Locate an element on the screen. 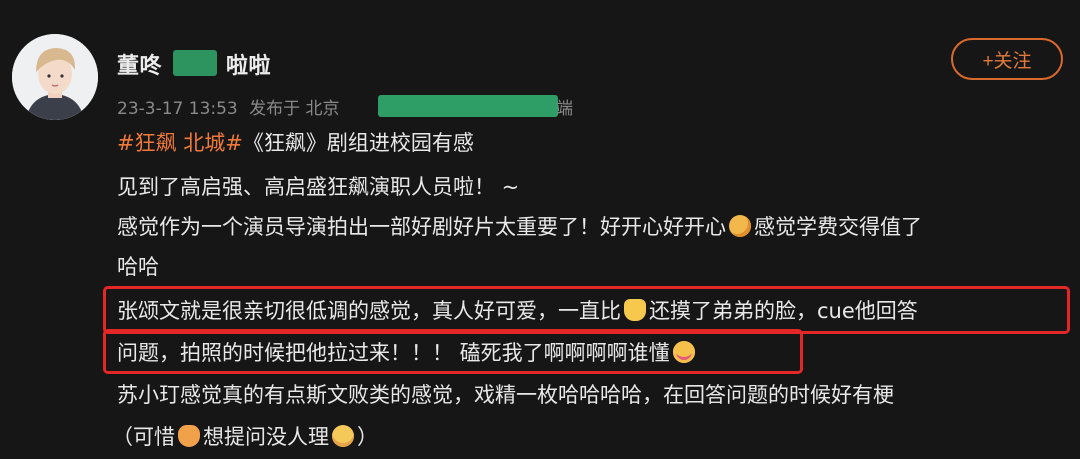  post-line-3: 感觉作为一个演员导演拍出一部好剧好片太重要了！好开心好开心 感觉学费交得值了 is located at coordinates (519, 227).